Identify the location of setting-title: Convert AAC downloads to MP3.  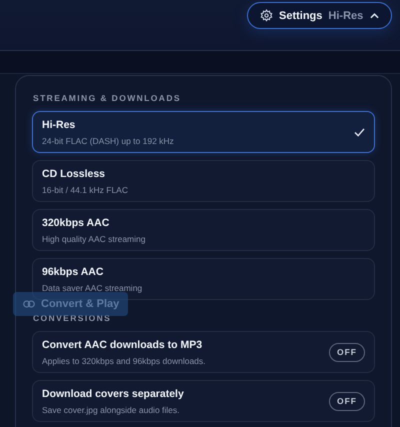
(123, 344).